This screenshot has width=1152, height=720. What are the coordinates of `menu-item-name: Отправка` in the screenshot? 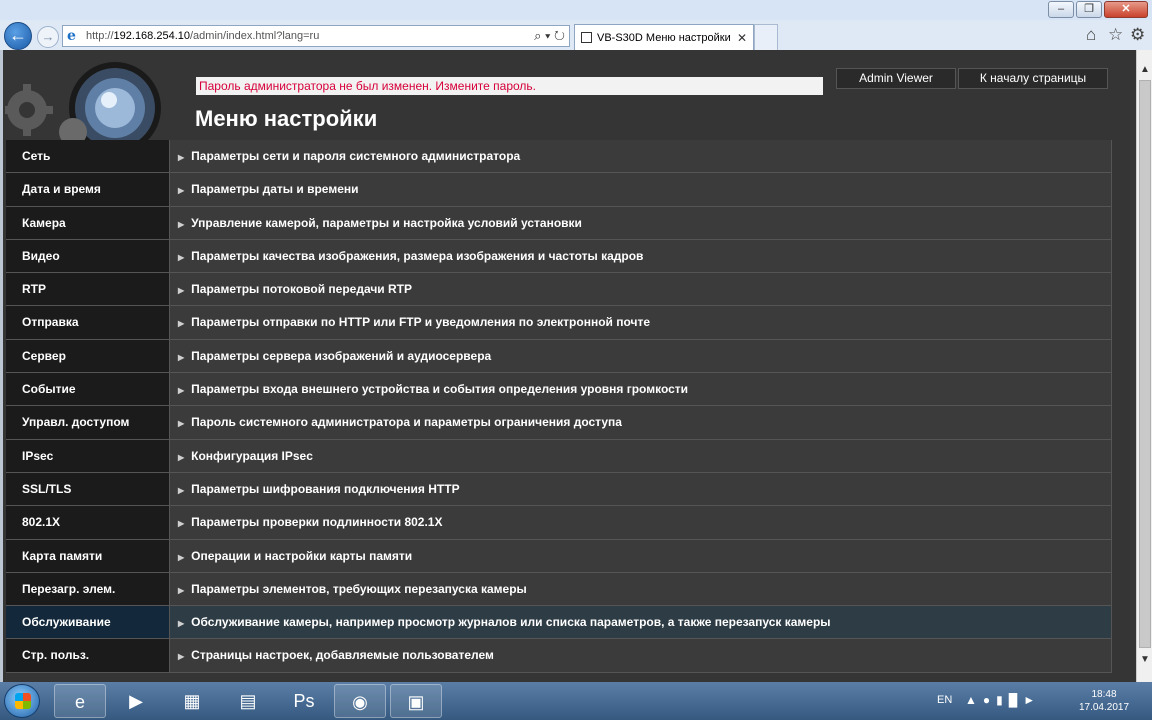 It's located at (88, 322).